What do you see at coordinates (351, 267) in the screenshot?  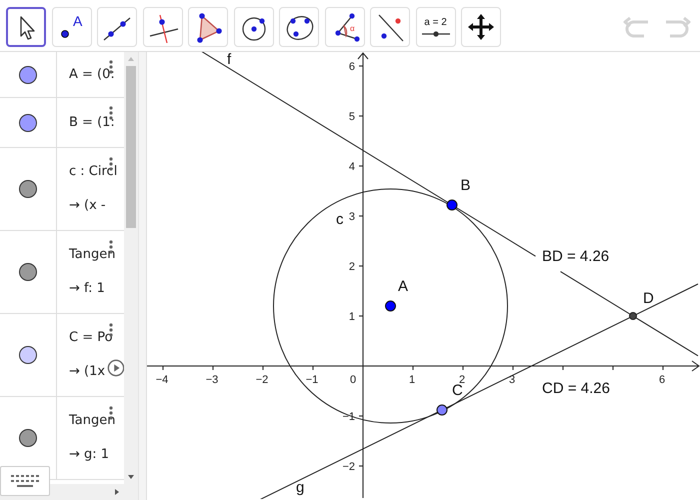 I see `tick-label: 2` at bounding box center [351, 267].